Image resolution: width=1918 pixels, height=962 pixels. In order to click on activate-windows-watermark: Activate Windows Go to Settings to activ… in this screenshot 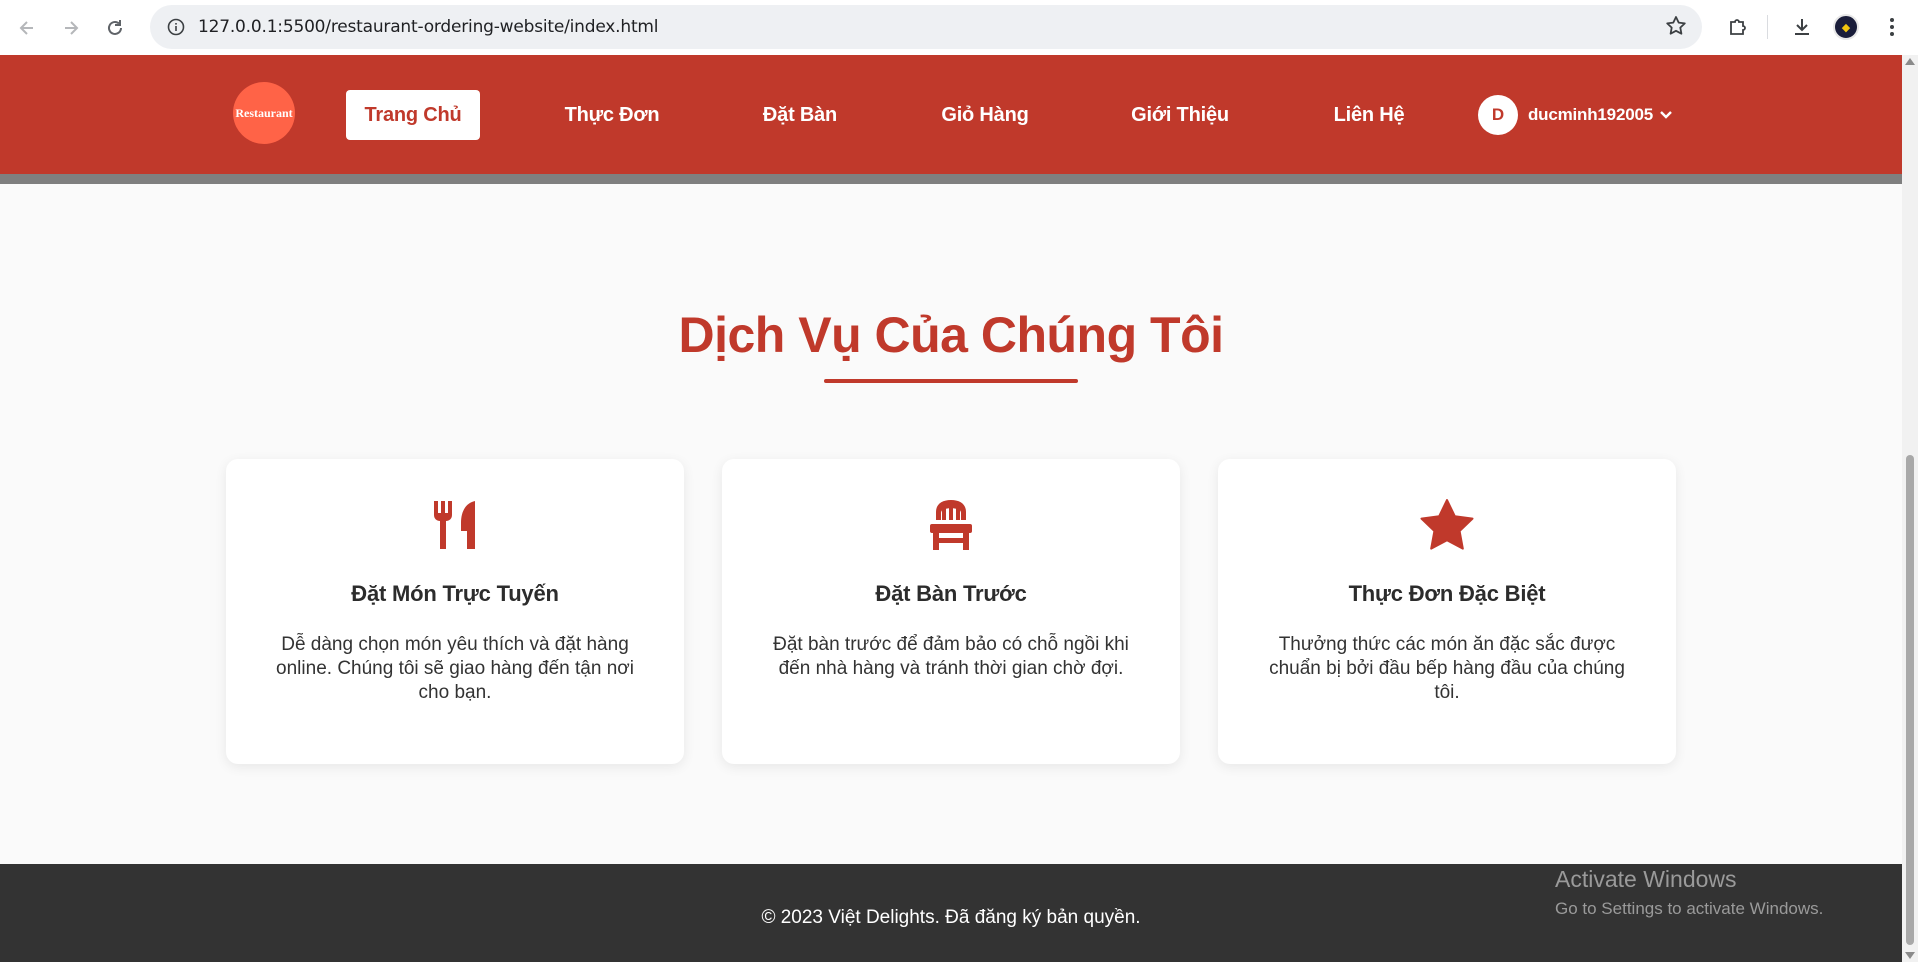, I will do `click(1689, 892)`.